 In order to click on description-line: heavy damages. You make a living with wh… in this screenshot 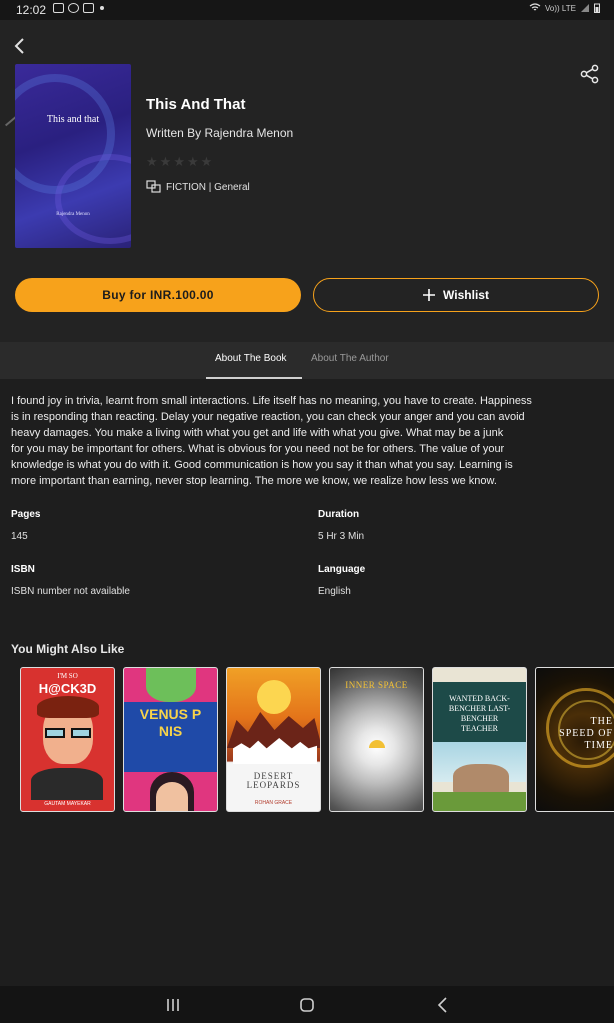, I will do `click(257, 433)`.